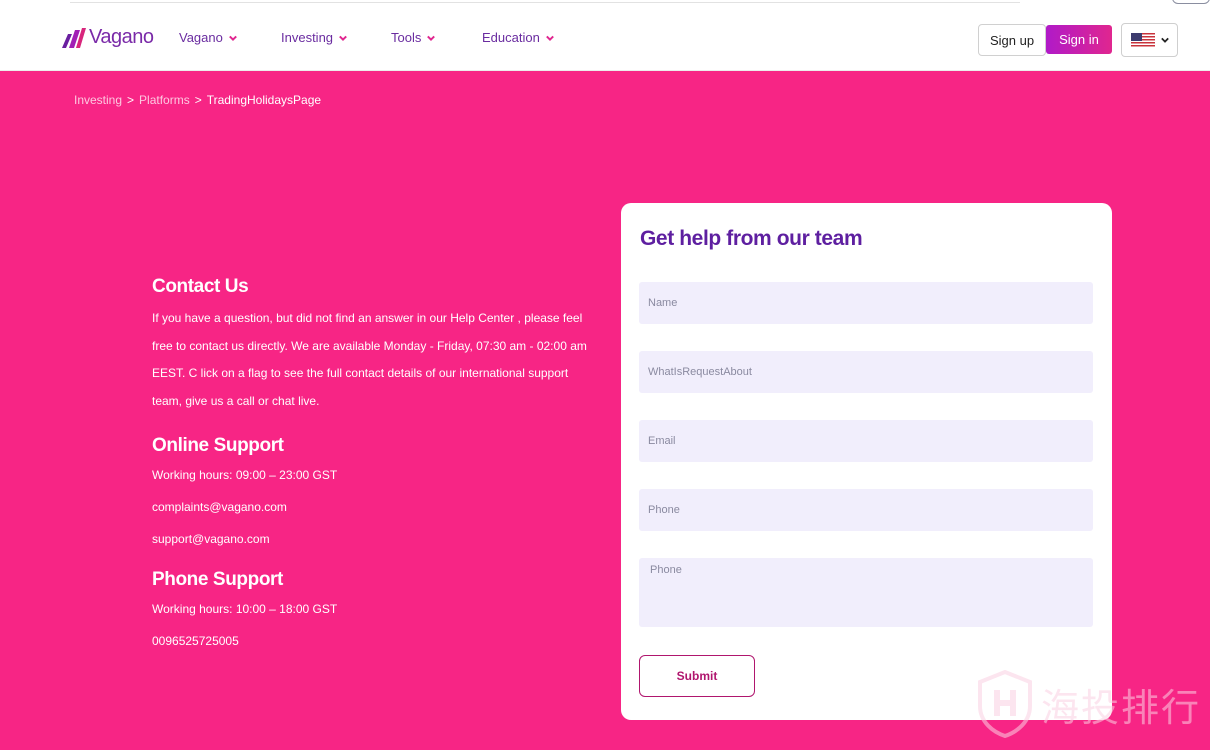 The width and height of the screenshot is (1210, 750). I want to click on breadcrumb-item-investing: Investing, so click(98, 100).